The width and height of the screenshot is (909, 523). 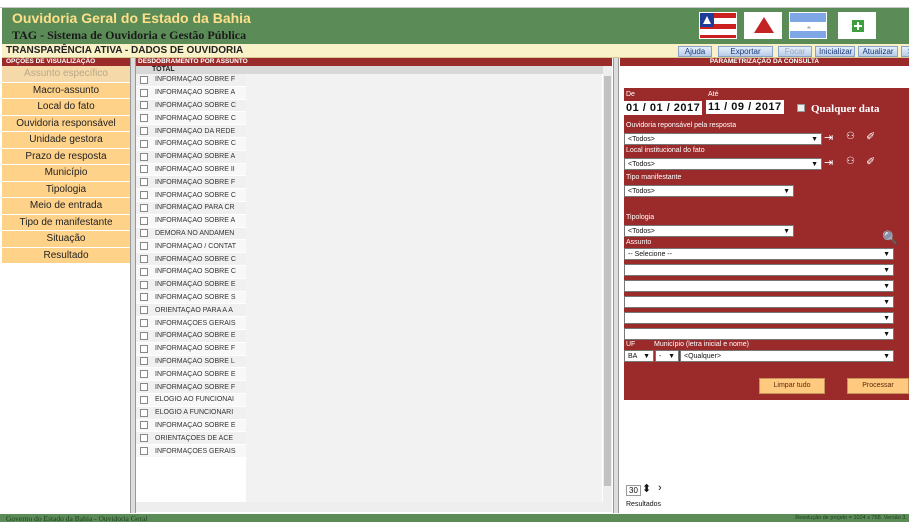 What do you see at coordinates (660, 488) in the screenshot?
I see `next-icon: ›` at bounding box center [660, 488].